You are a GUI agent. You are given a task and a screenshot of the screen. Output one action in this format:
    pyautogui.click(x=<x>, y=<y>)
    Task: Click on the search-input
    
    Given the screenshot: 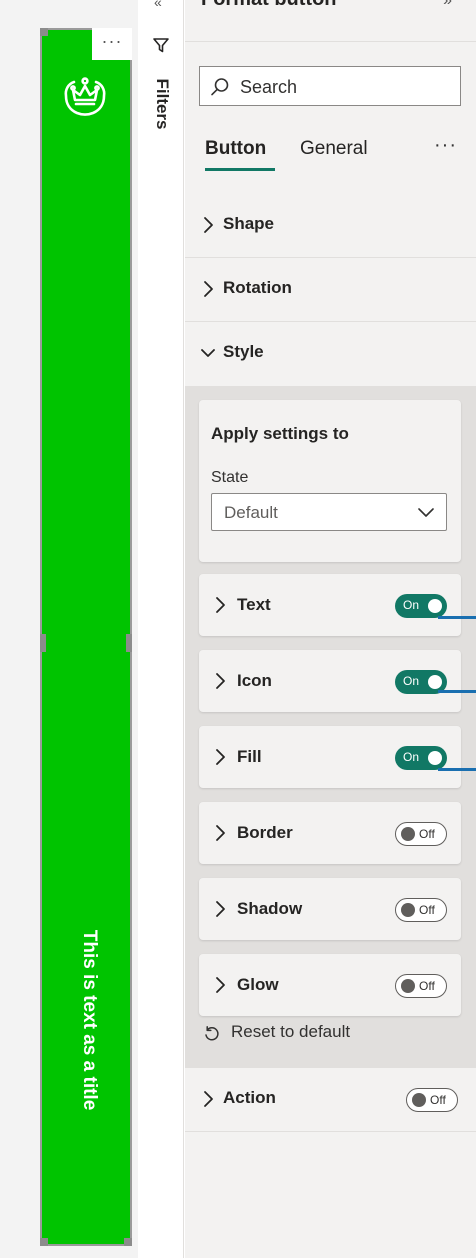 What is the action you would take?
    pyautogui.click(x=340, y=87)
    